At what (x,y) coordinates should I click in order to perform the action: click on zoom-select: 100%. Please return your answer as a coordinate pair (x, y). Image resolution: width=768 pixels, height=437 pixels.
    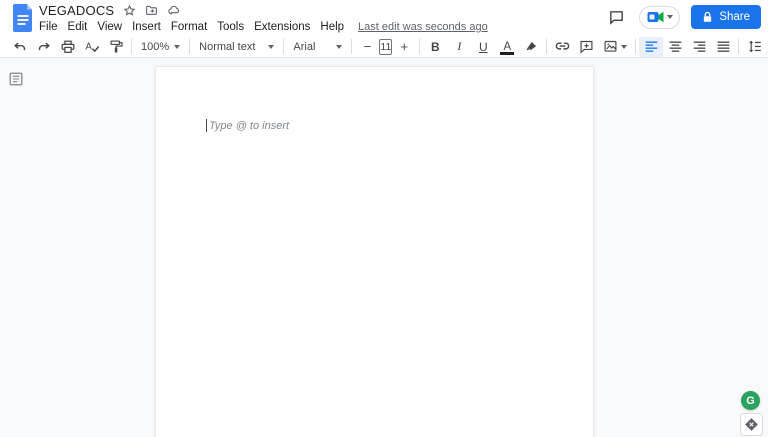
    Looking at the image, I should click on (160, 47).